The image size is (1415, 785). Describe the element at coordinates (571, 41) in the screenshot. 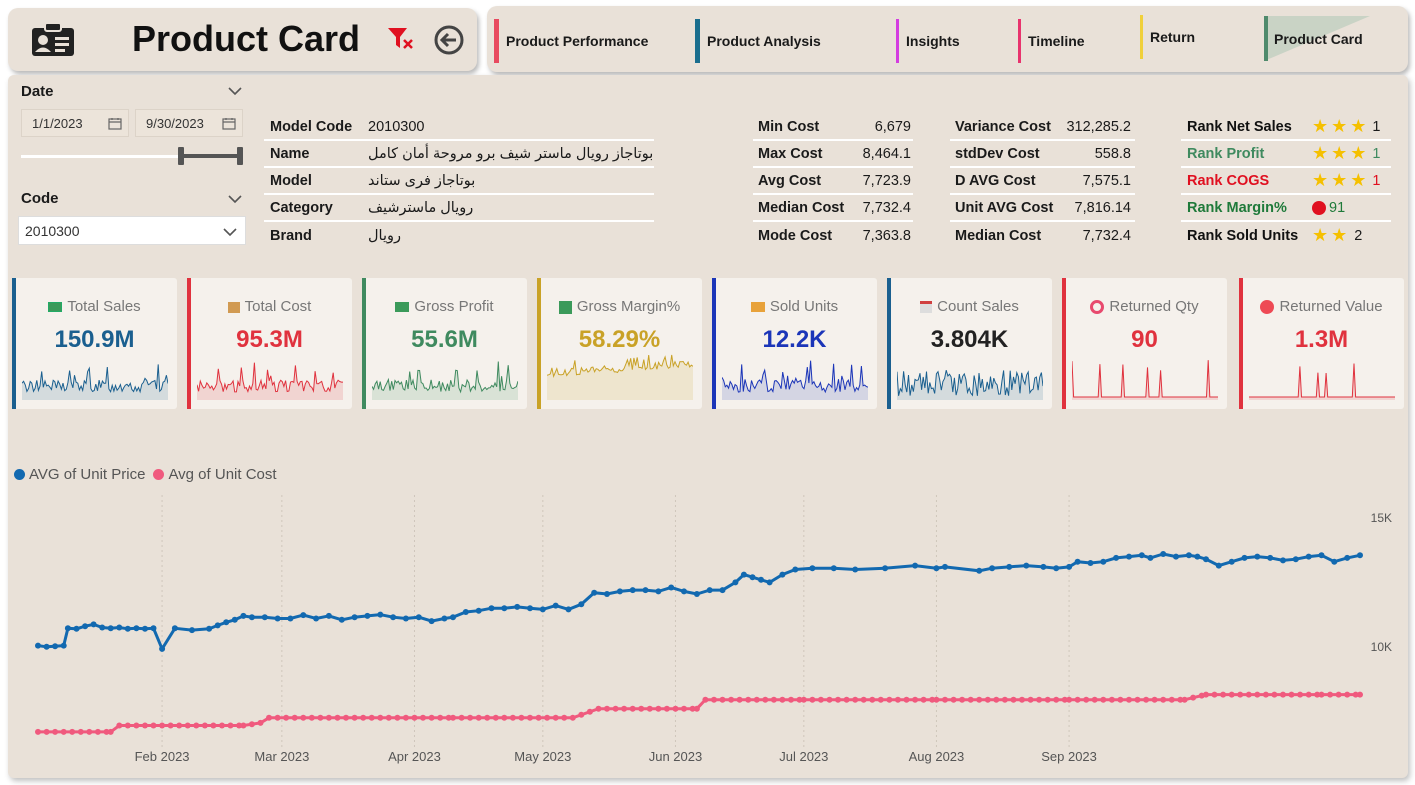

I see `nav-product-performance: Product Performance` at that location.